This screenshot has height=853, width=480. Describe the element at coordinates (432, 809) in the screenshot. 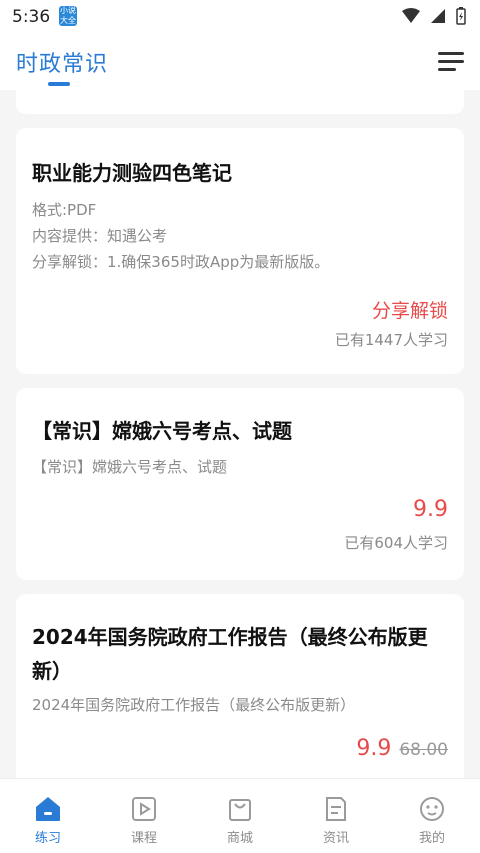

I see `profile-icon` at that location.